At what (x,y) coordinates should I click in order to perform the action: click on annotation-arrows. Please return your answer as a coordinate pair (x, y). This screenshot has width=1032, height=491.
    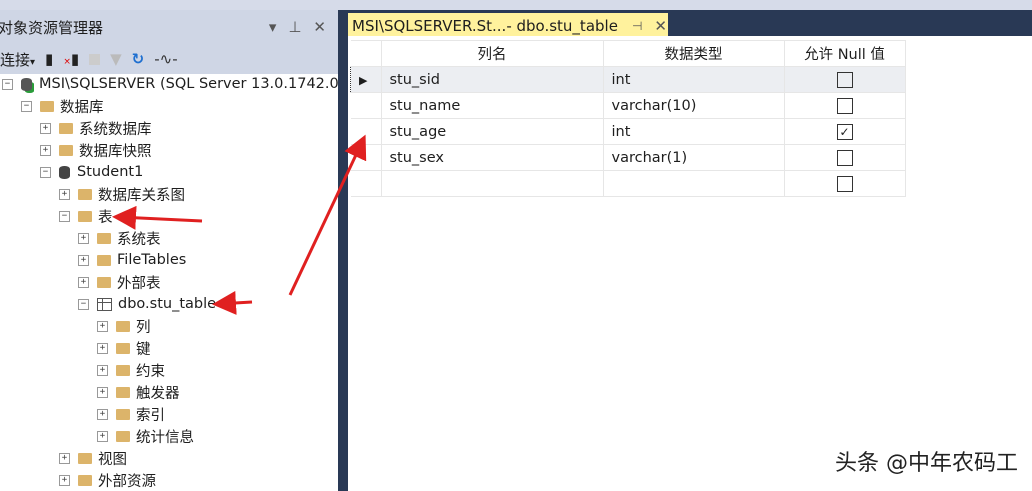
    Looking at the image, I should click on (239, 224).